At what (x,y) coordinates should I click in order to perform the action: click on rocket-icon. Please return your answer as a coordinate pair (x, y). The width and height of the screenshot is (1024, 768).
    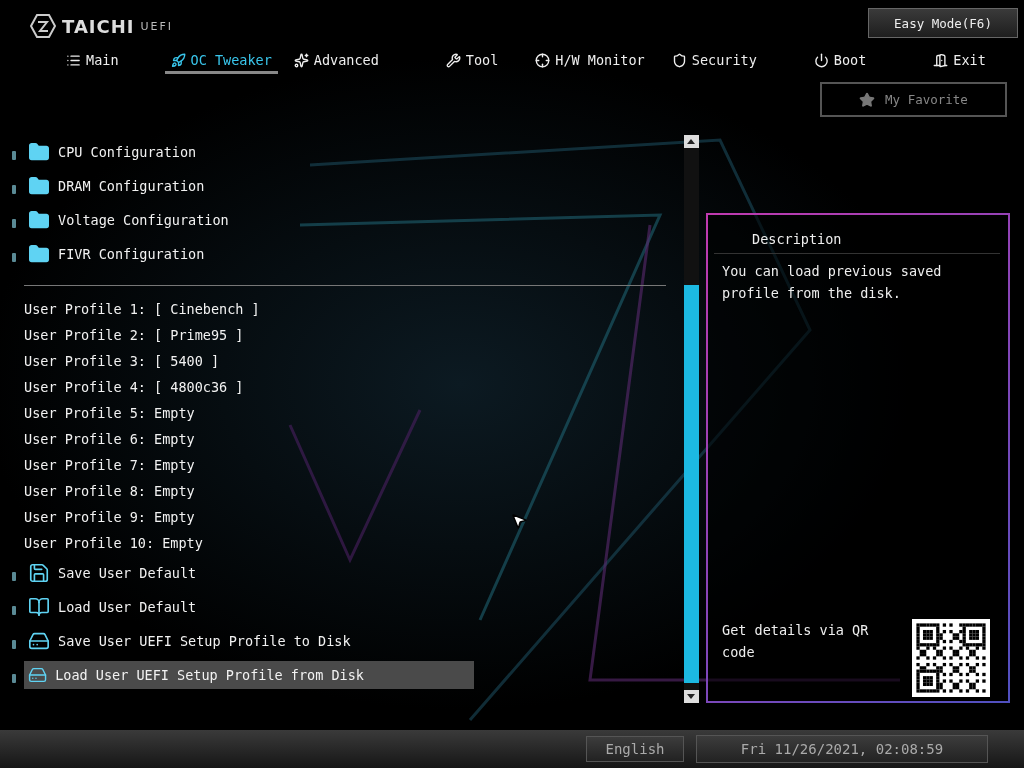
    Looking at the image, I should click on (178, 60).